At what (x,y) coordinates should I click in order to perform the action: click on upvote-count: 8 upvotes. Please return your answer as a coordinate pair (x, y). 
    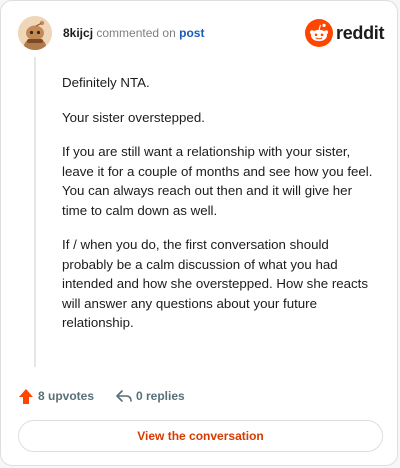
    Looking at the image, I should click on (66, 396).